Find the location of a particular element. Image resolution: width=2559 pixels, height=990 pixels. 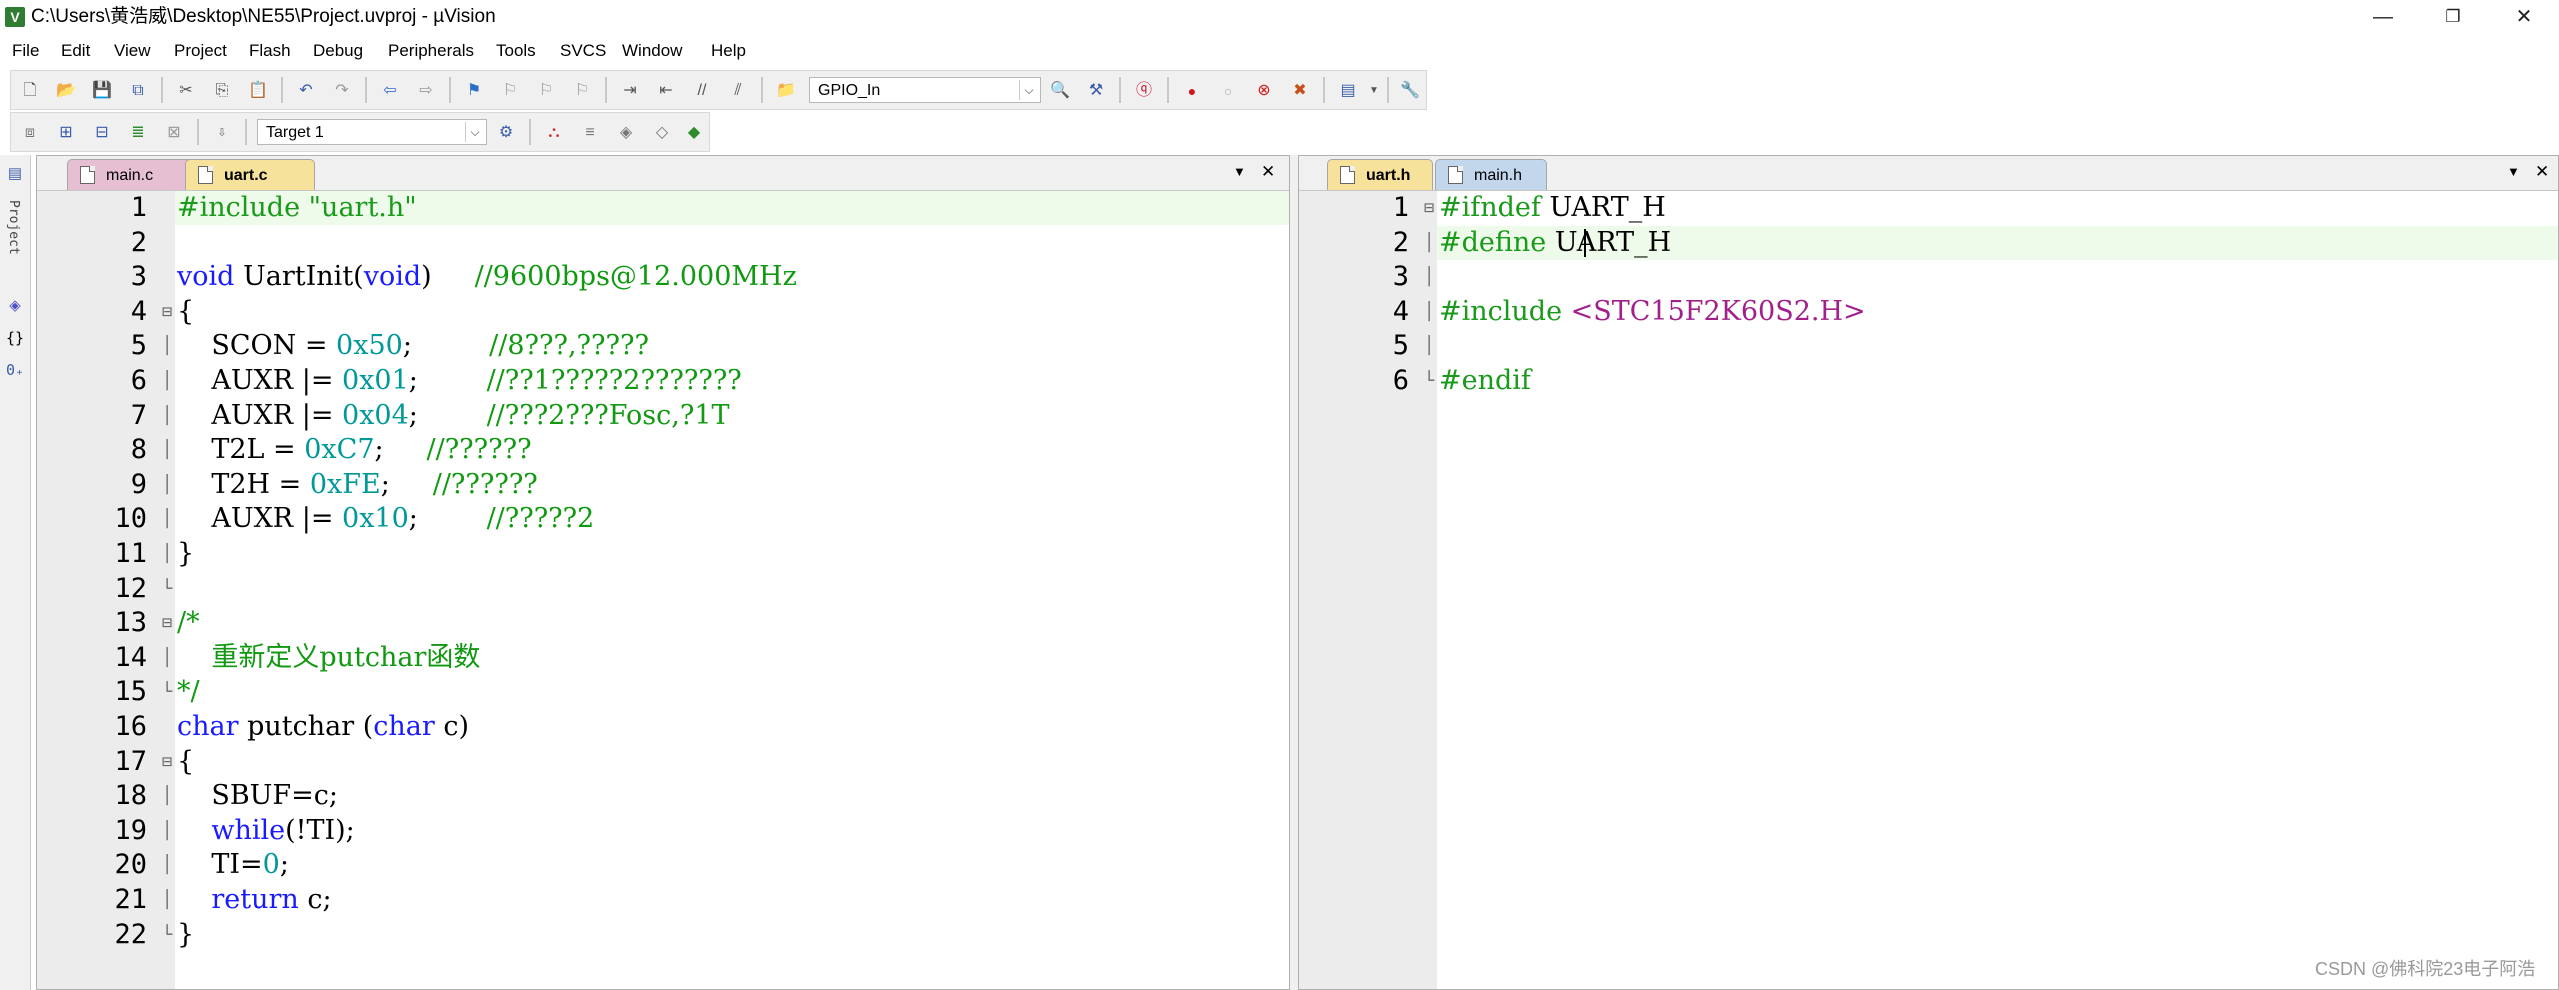

code-line: 22 └} is located at coordinates (701, 935).